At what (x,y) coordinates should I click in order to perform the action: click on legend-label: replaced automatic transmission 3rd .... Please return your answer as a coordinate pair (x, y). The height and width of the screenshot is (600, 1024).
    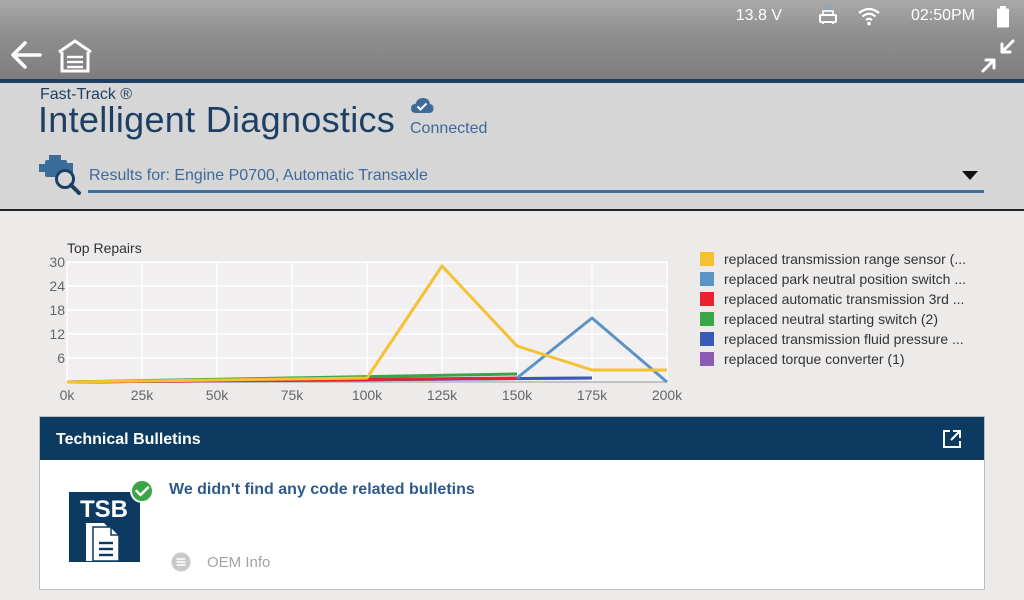
    Looking at the image, I should click on (844, 299).